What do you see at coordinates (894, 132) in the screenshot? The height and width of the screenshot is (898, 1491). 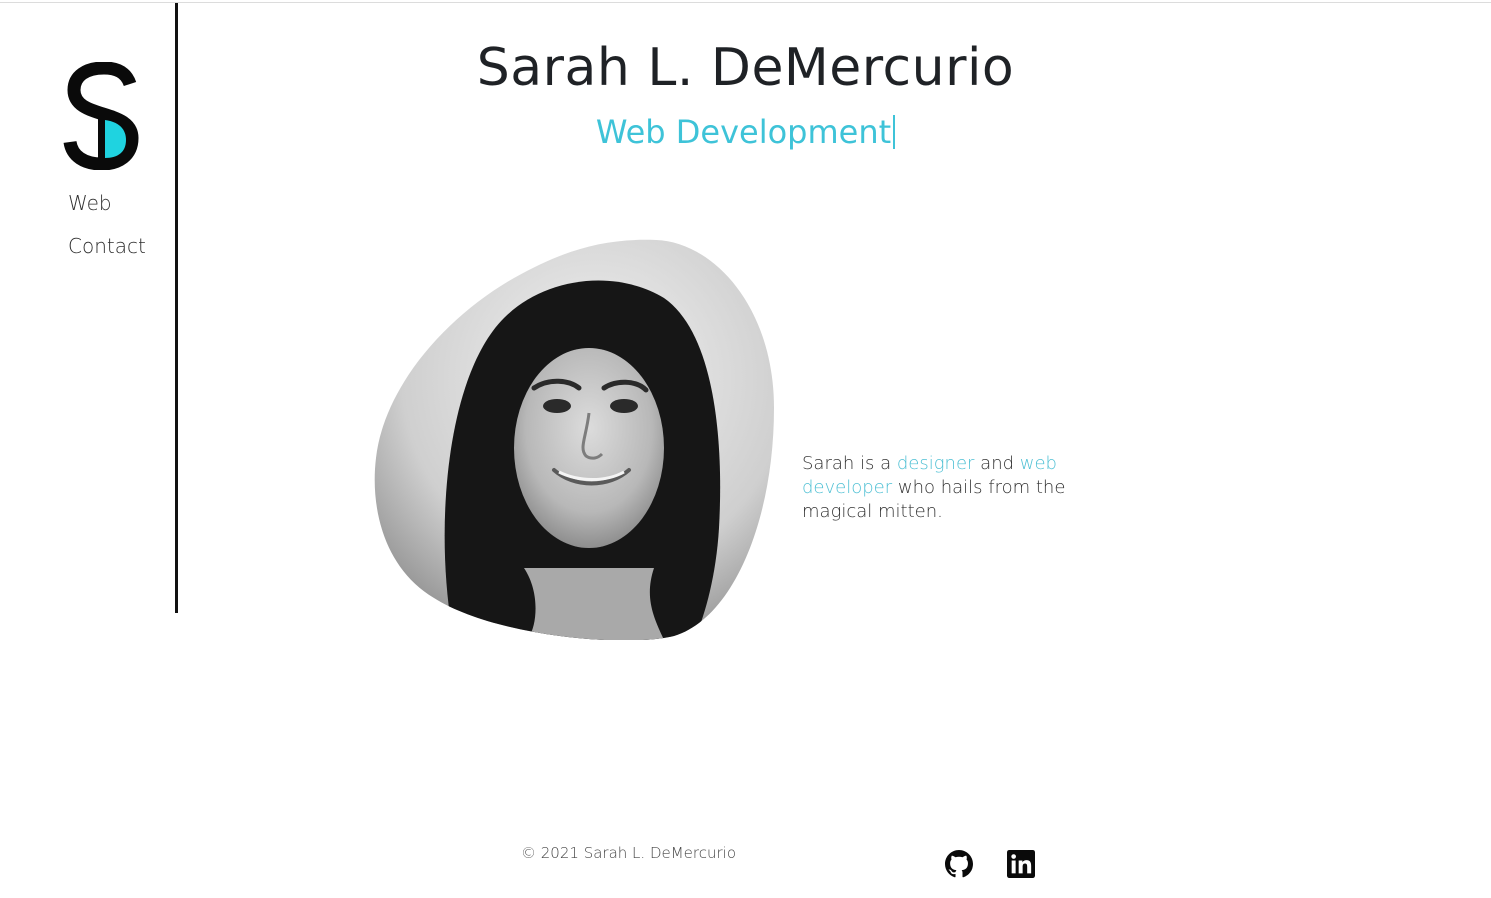 I see `typing-cursor` at bounding box center [894, 132].